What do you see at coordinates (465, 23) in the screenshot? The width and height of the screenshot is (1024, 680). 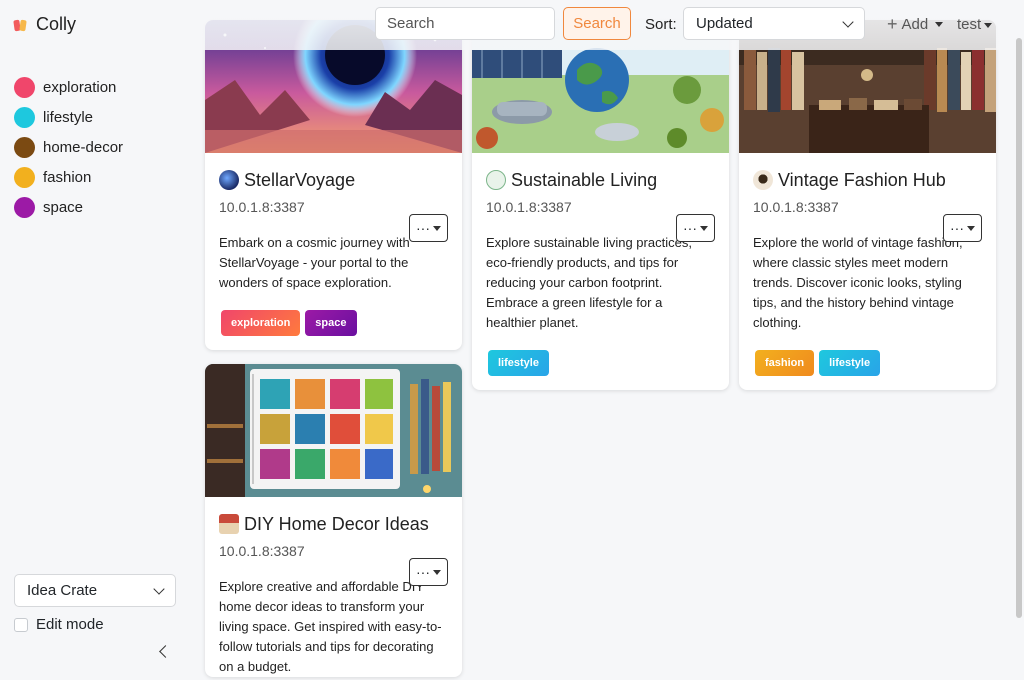 I see `search-input` at bounding box center [465, 23].